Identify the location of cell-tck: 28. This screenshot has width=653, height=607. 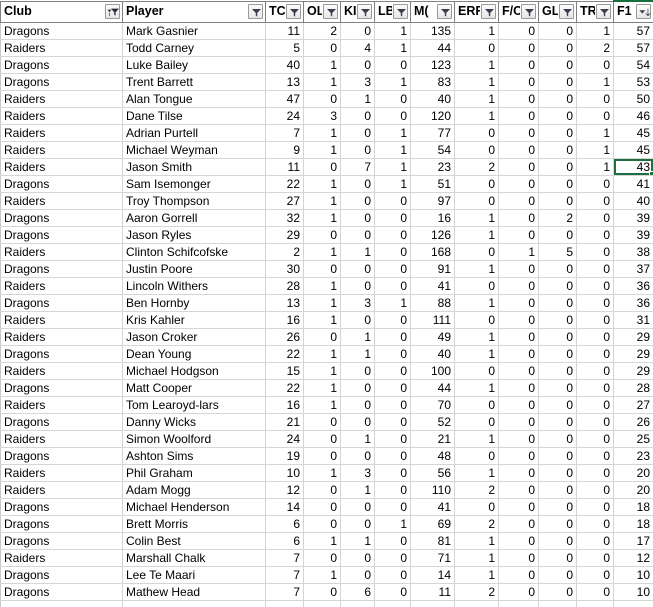
(284, 286).